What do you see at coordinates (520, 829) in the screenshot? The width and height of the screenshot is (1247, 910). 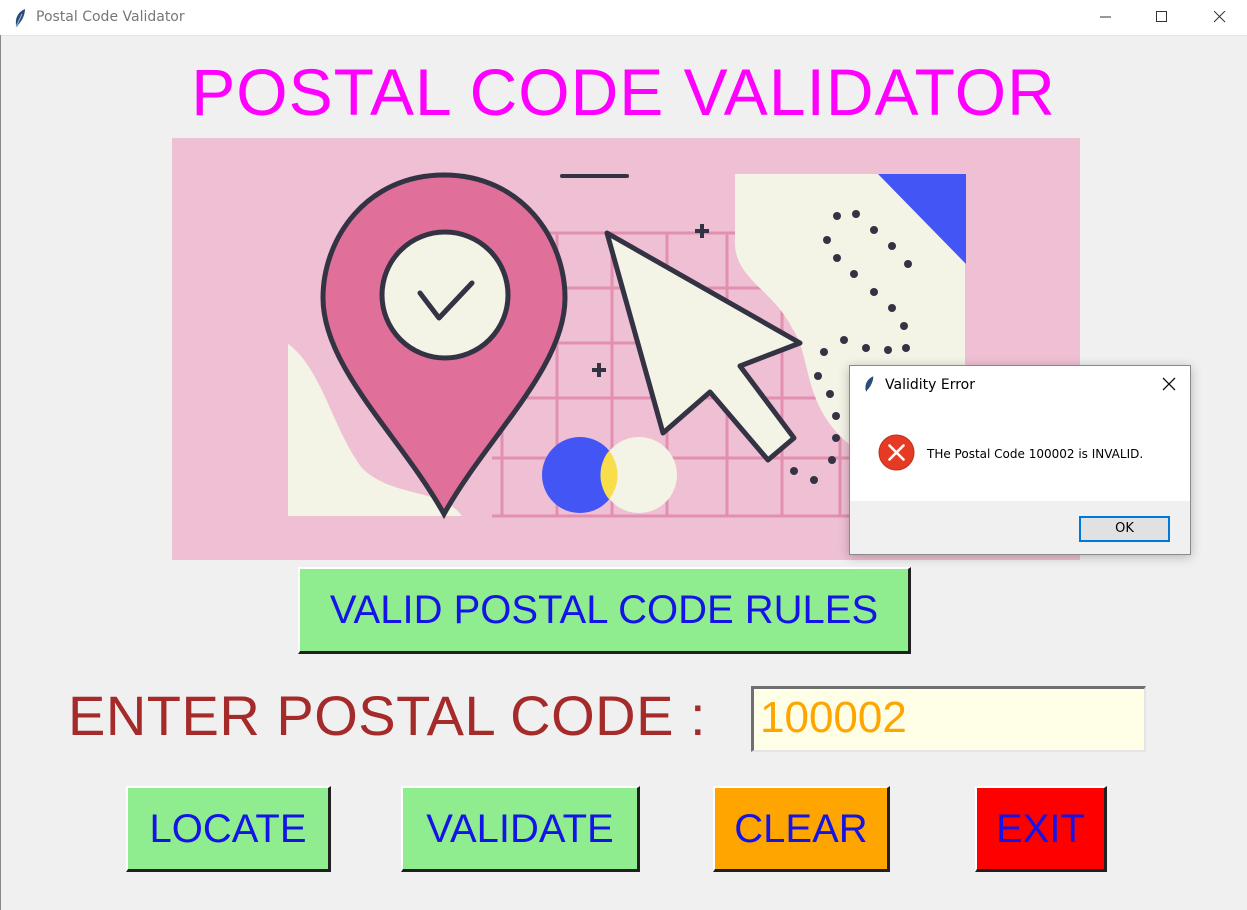 I see `validate-button: VALIDATE` at bounding box center [520, 829].